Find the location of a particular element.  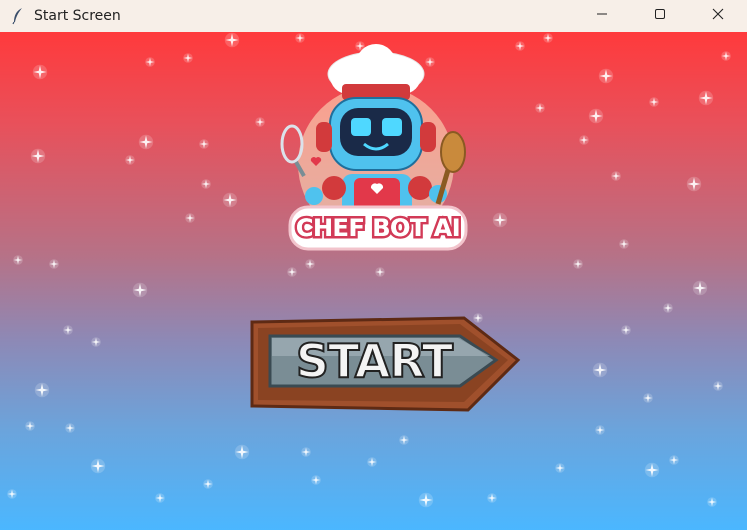

logo-text: CHEF BOT AI is located at coordinates (378, 228).